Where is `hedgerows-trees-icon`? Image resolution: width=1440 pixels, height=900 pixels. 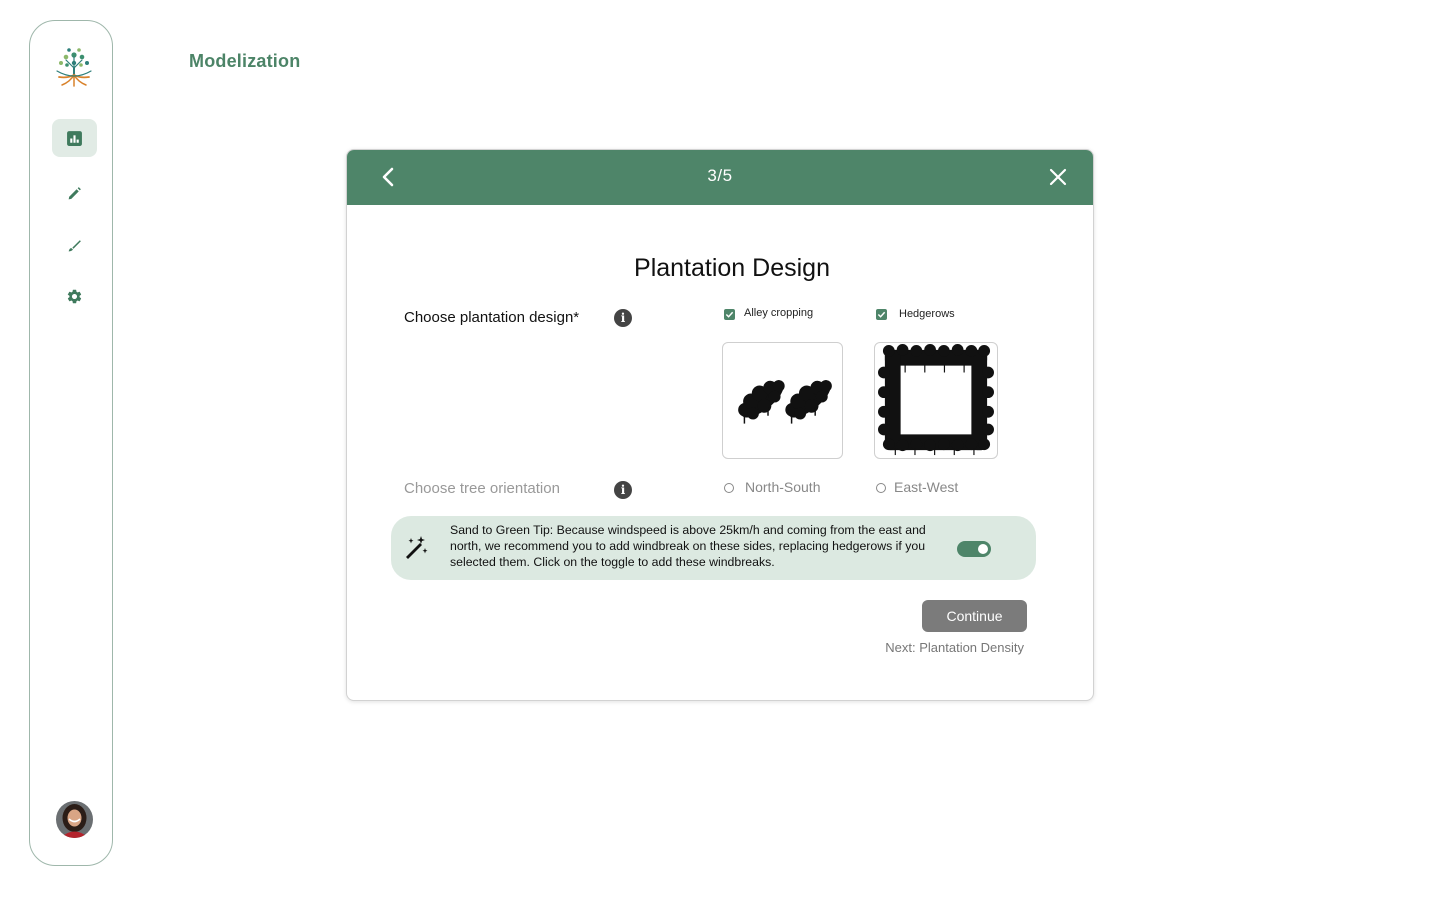 hedgerows-trees-icon is located at coordinates (936, 399).